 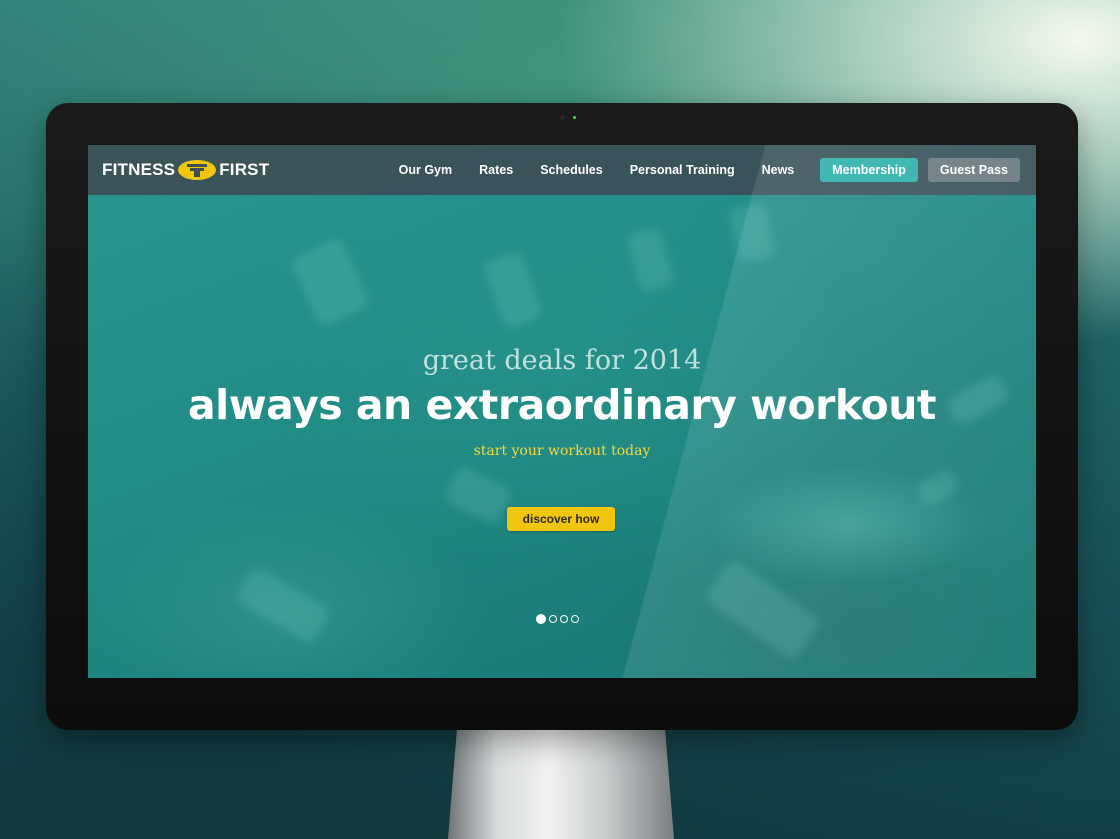 I want to click on webcam-icon, so click(x=562, y=117).